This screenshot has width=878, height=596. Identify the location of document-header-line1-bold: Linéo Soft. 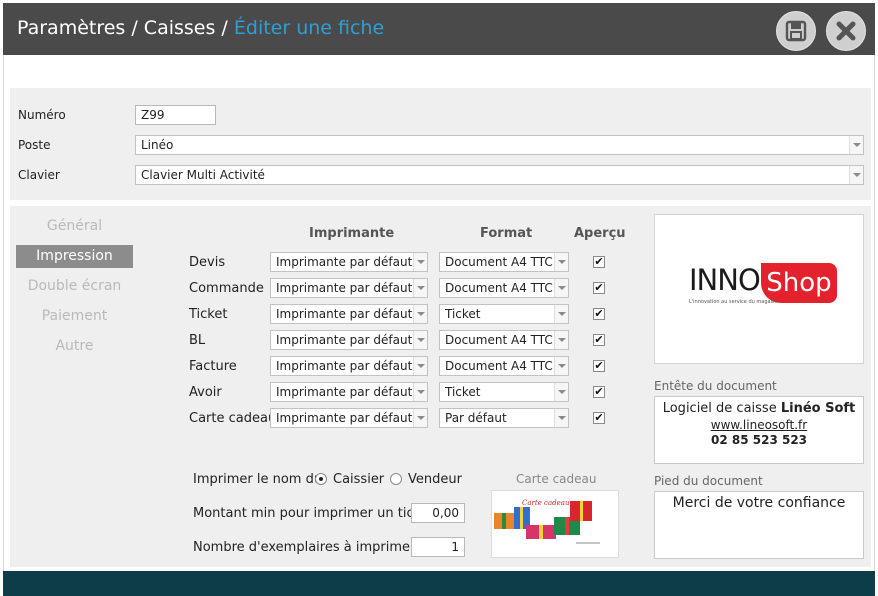
(818, 408).